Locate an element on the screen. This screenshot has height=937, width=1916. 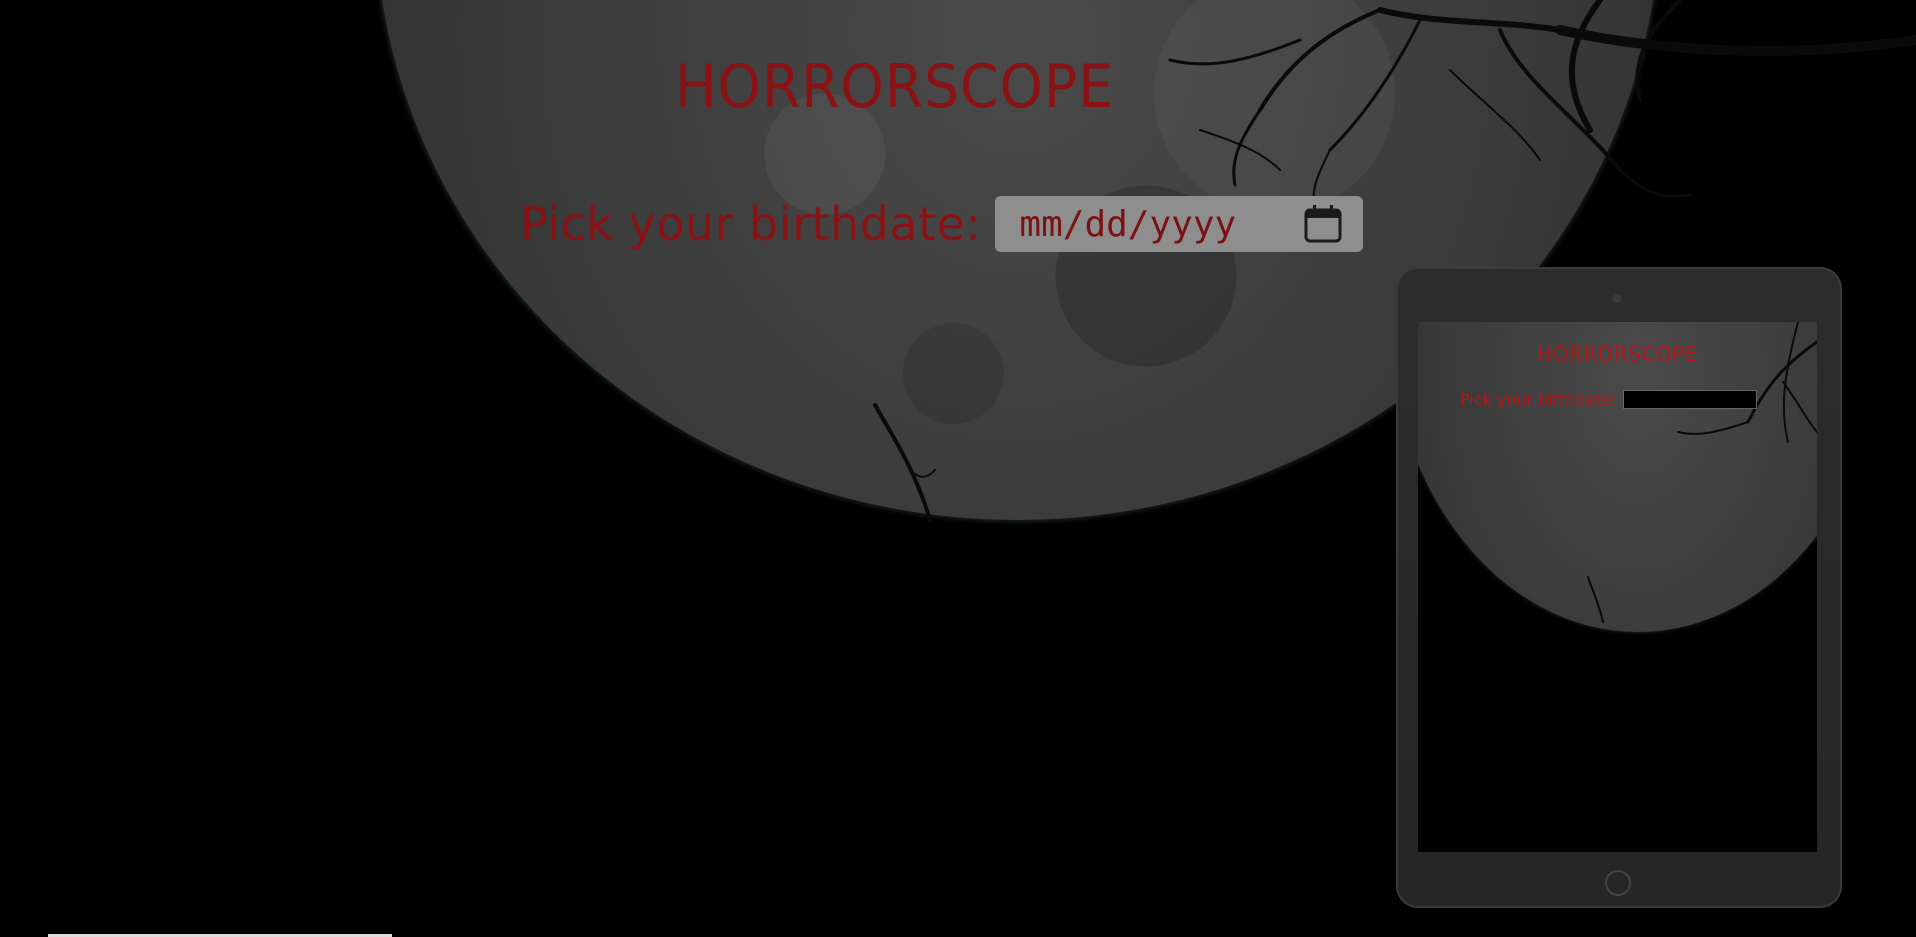
page-title-text: HORRORSCOPE is located at coordinates (894, 87).